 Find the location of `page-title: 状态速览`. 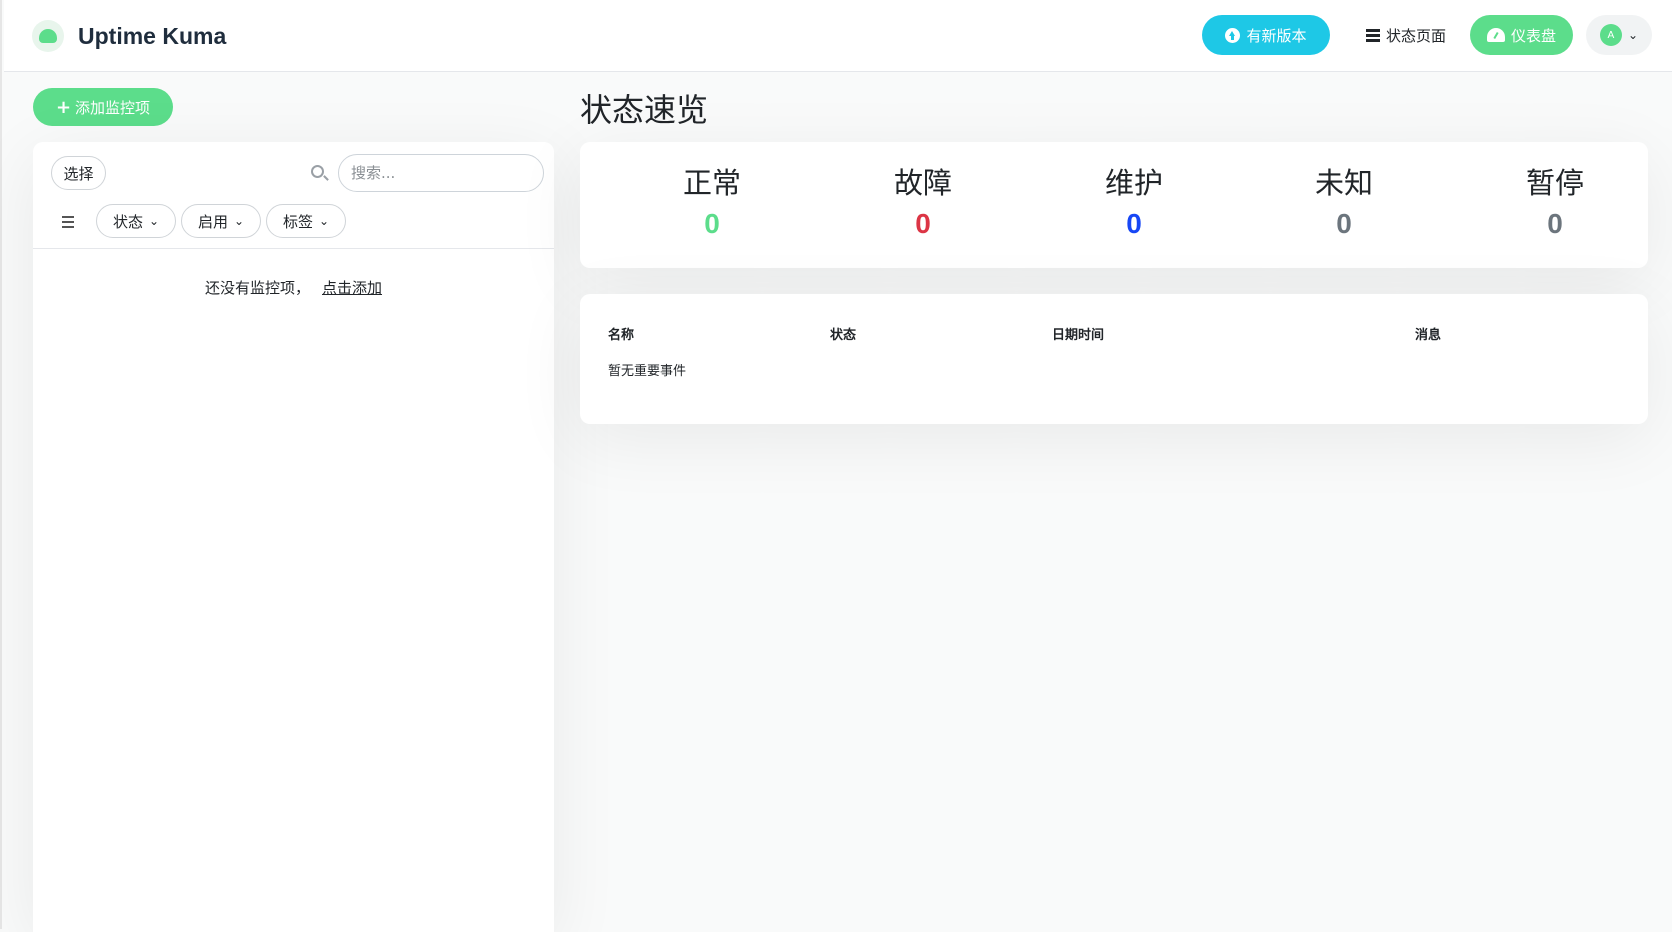

page-title: 状态速览 is located at coordinates (644, 110).